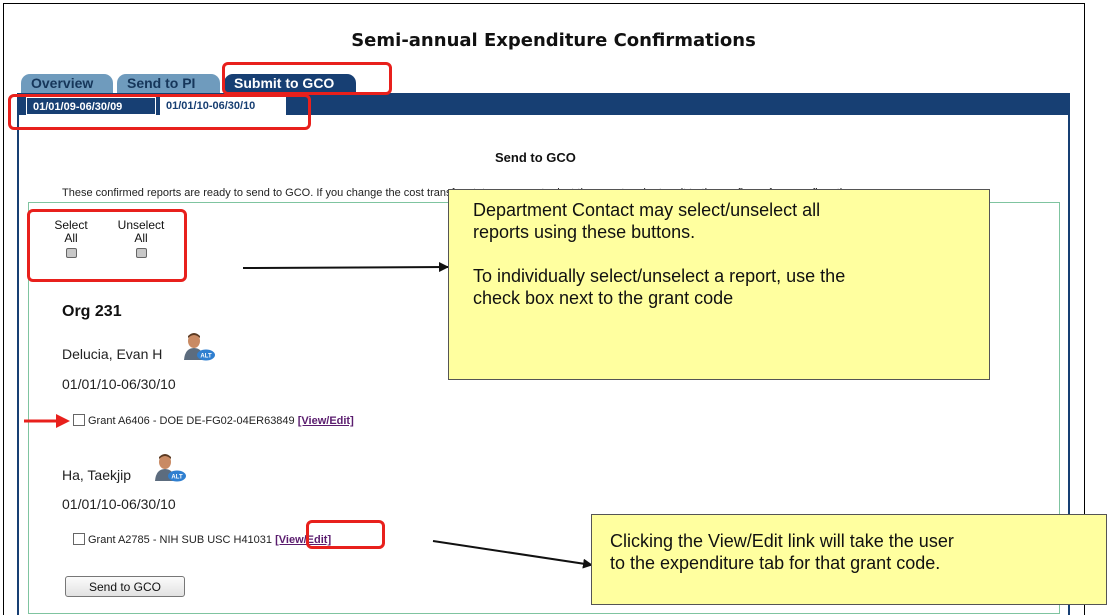  What do you see at coordinates (603, 298) in the screenshot?
I see `callout-line: check box next to the grant code` at bounding box center [603, 298].